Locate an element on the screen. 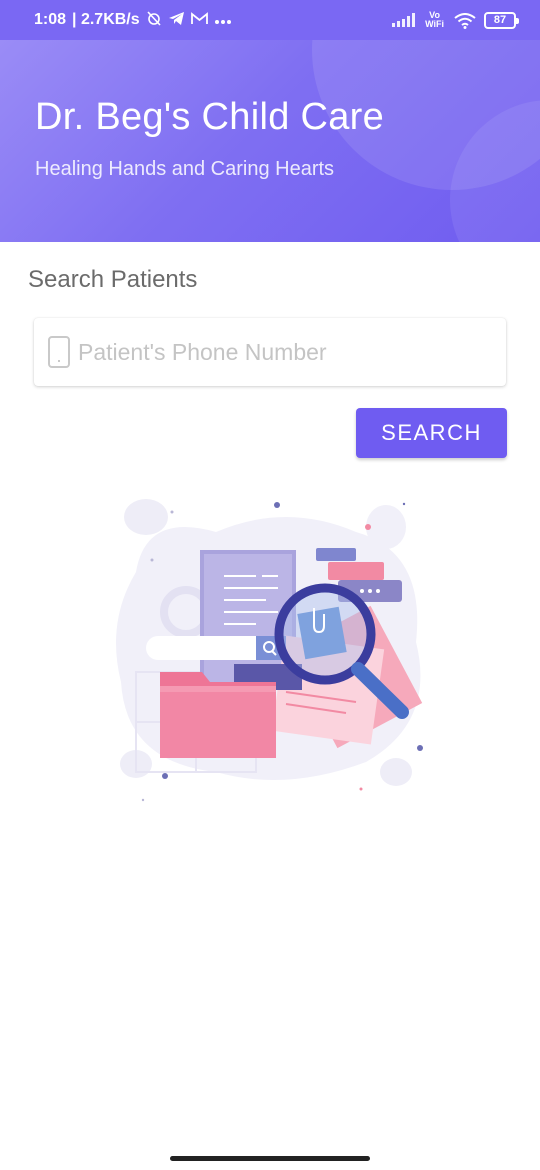 The width and height of the screenshot is (540, 1170). status-right: Vo WiFi 87 is located at coordinates (455, 20).